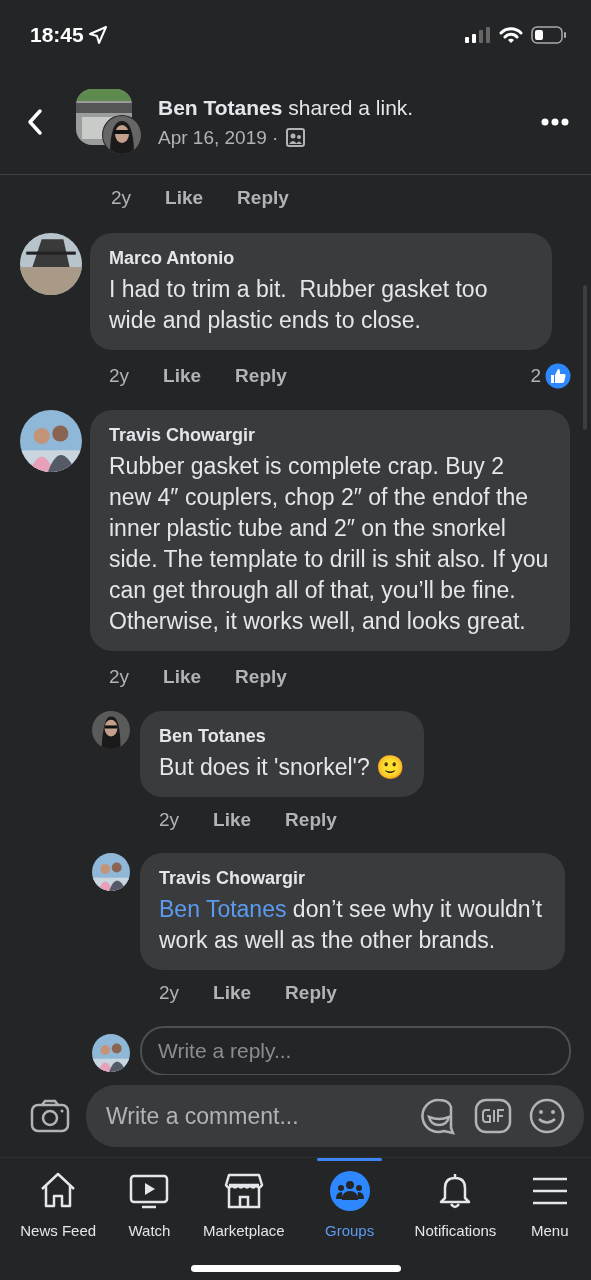 The image size is (591, 1280). What do you see at coordinates (57, 35) in the screenshot?
I see `clock-time: 18:45` at bounding box center [57, 35].